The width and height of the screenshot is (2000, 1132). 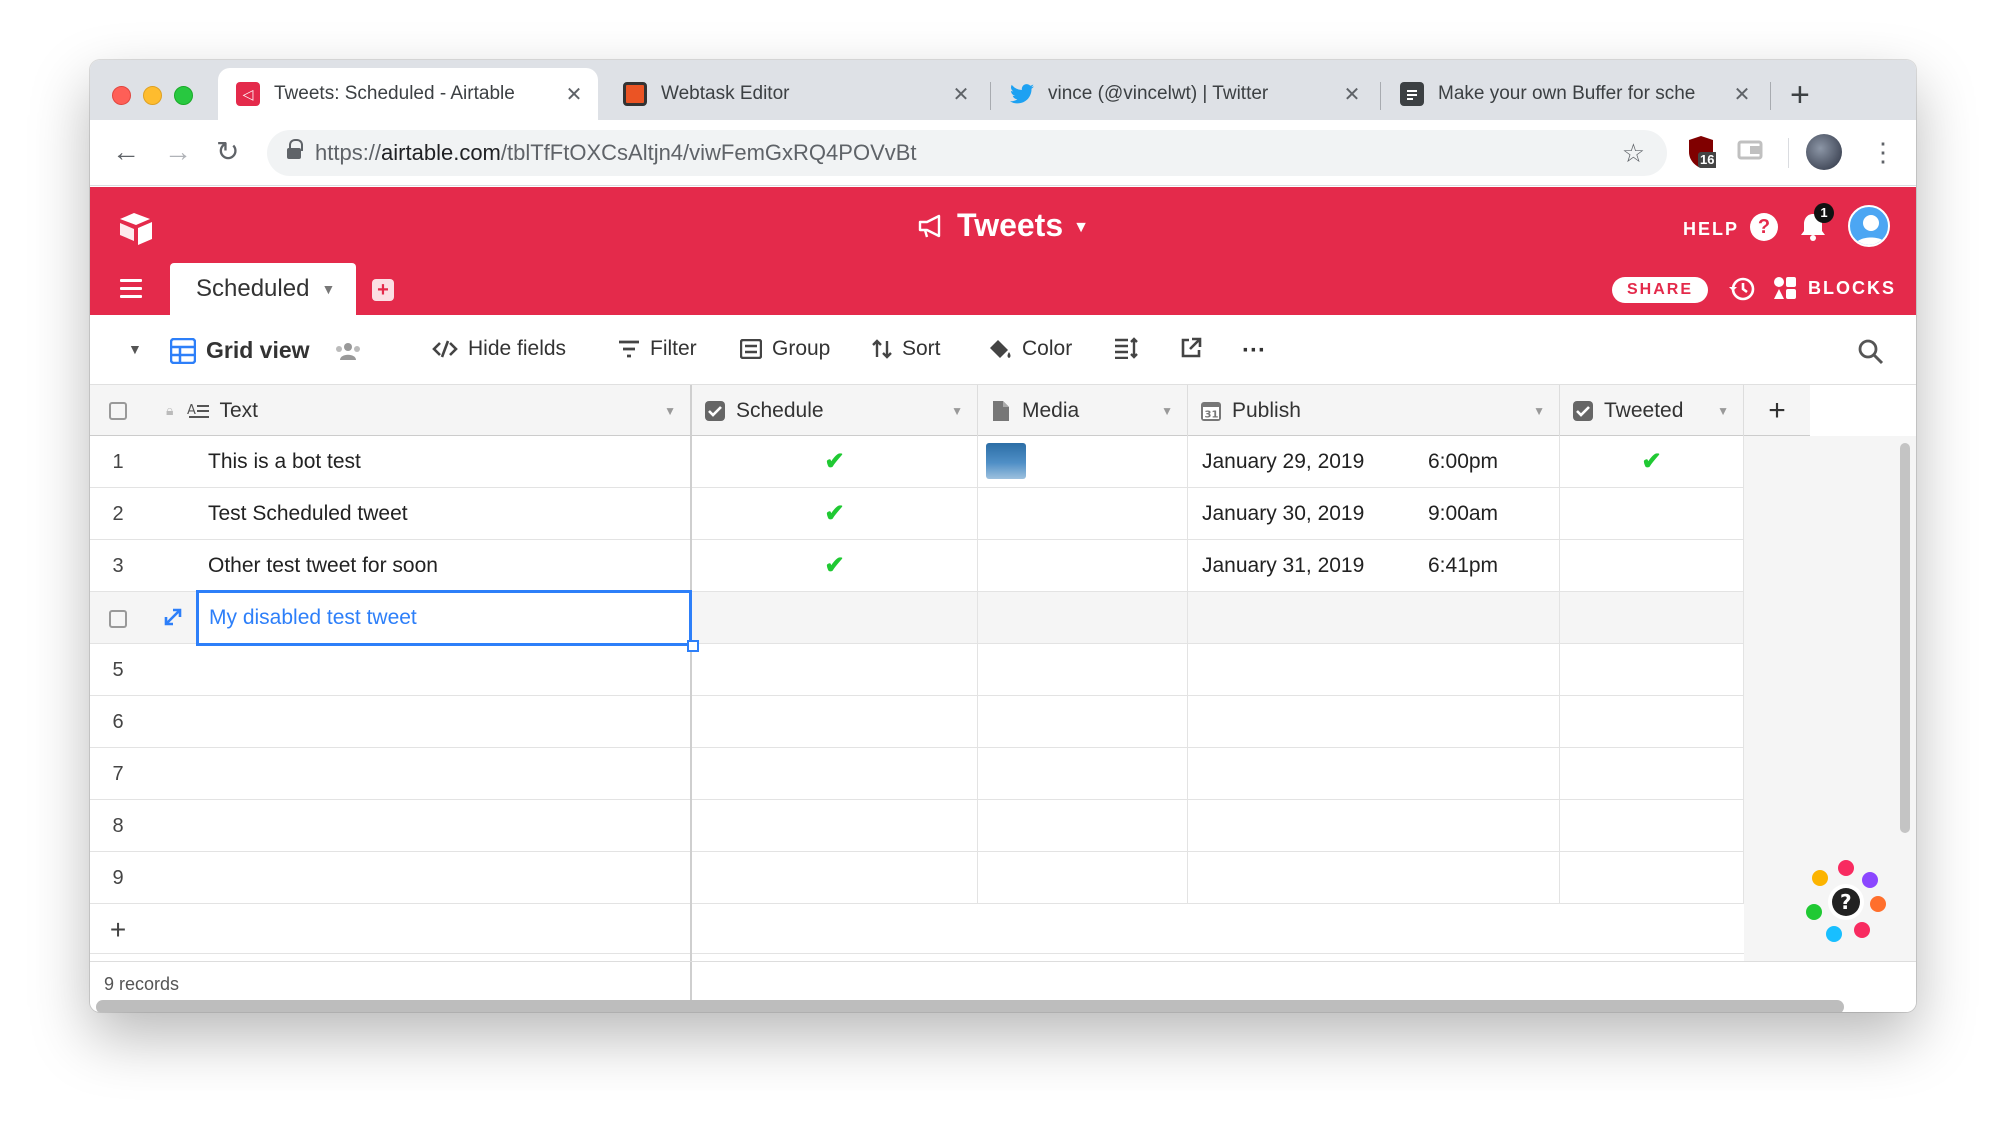 What do you see at coordinates (1030, 349) in the screenshot?
I see `color-button: Color` at bounding box center [1030, 349].